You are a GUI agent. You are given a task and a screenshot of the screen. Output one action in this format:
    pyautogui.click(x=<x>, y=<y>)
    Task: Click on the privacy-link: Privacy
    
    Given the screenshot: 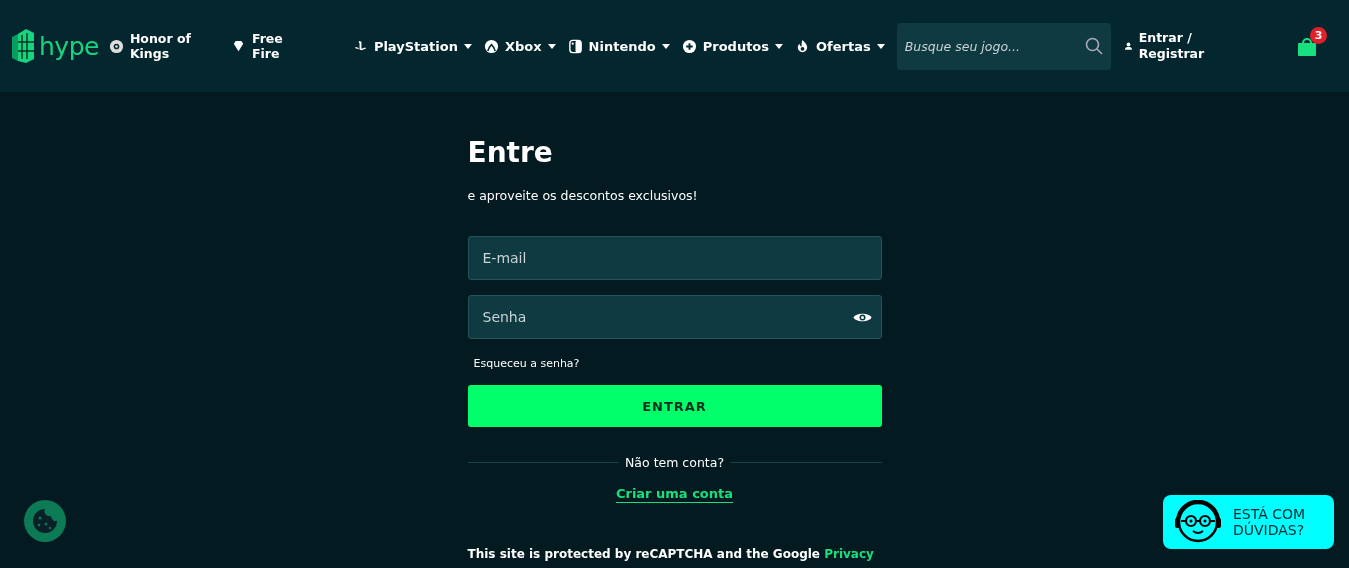 What is the action you would take?
    pyautogui.click(x=849, y=554)
    